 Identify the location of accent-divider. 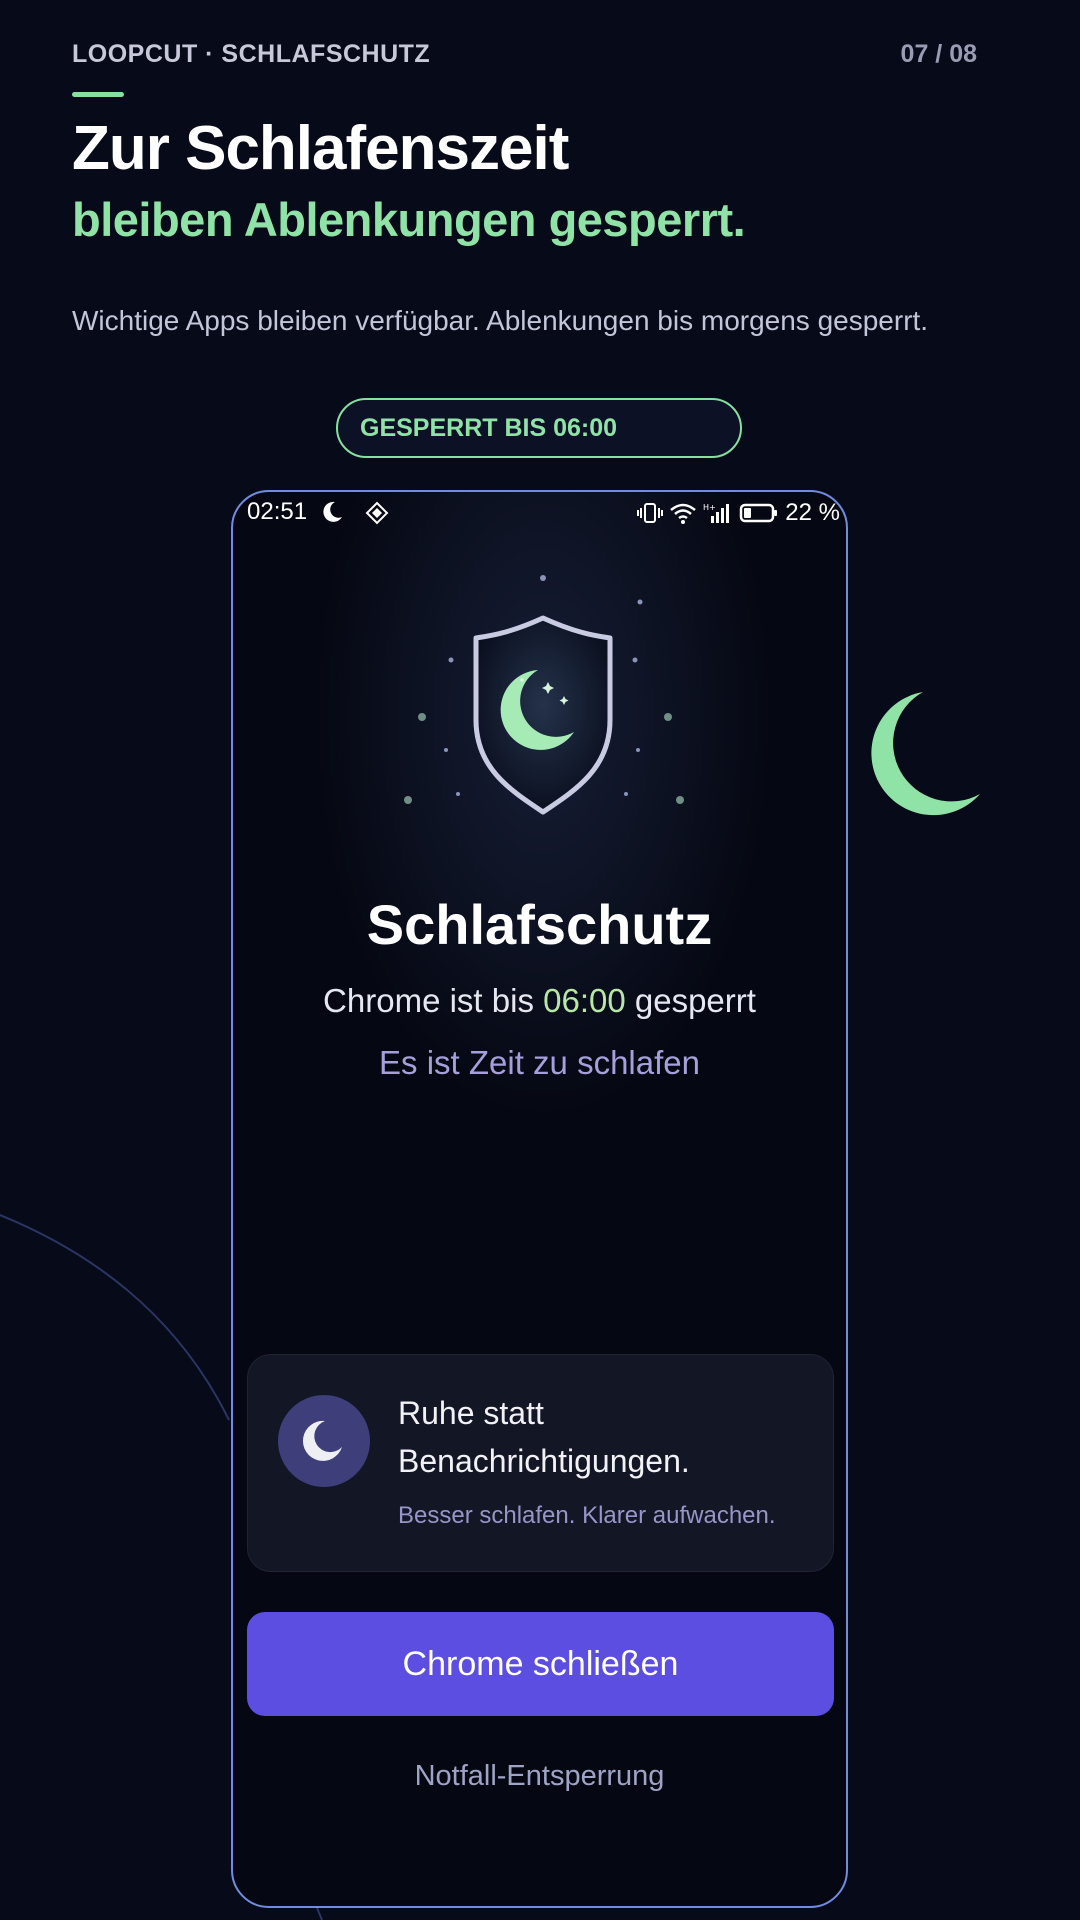
(98, 94).